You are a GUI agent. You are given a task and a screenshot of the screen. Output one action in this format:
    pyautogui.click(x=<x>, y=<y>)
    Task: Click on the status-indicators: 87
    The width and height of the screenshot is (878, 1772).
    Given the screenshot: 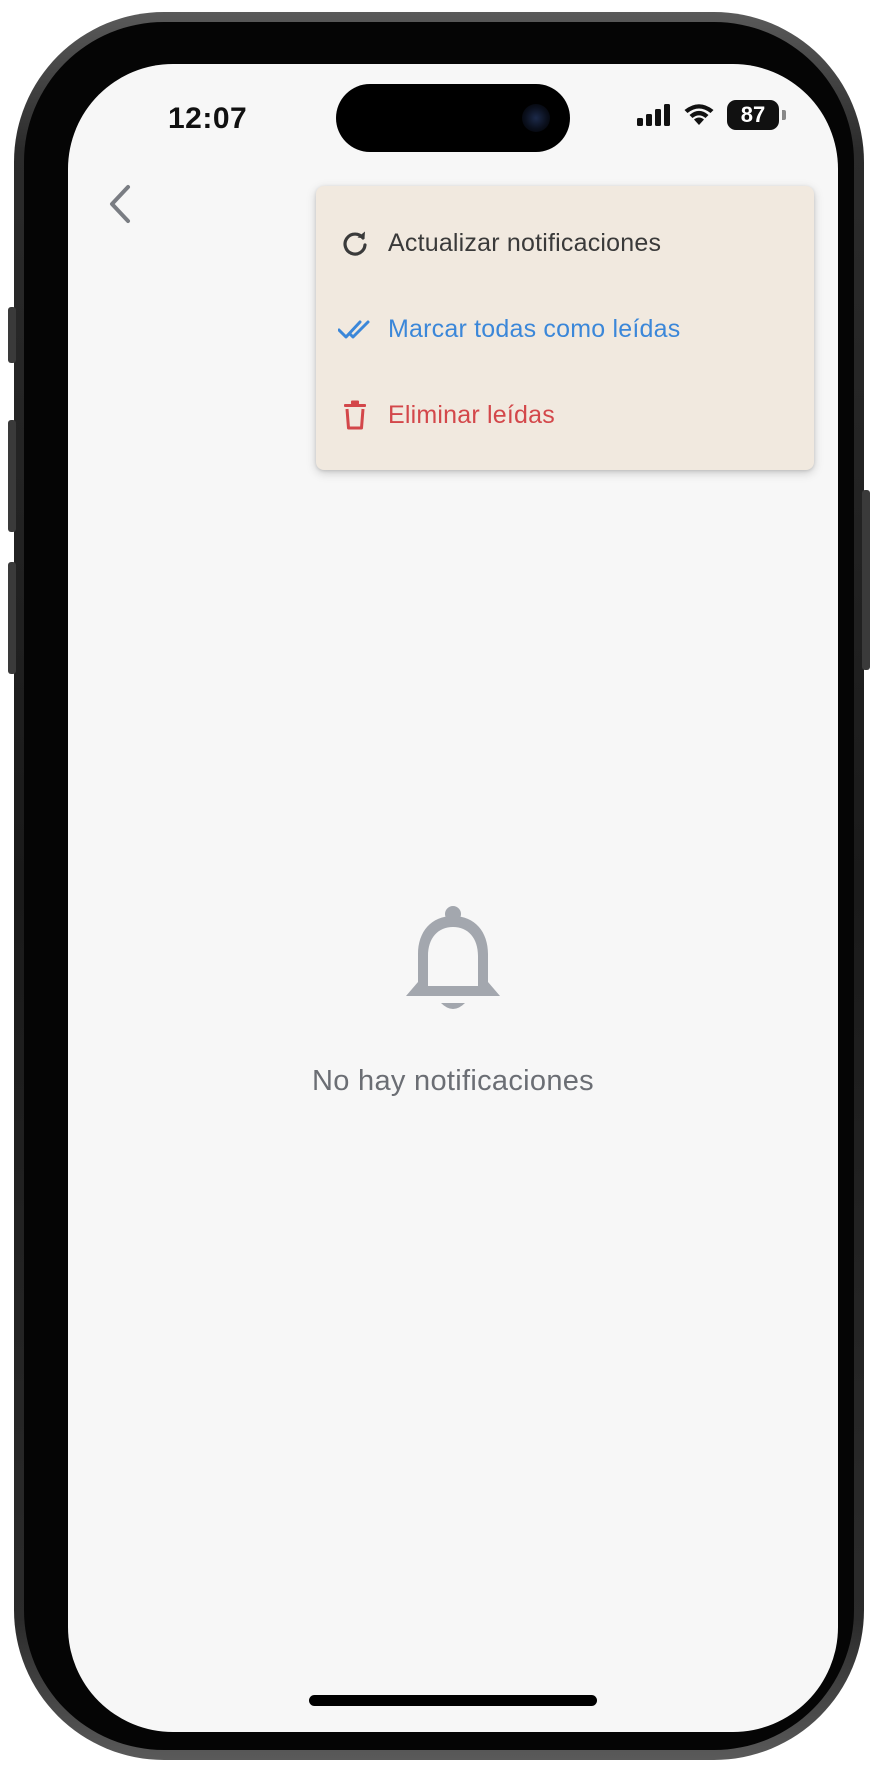 What is the action you would take?
    pyautogui.click(x=711, y=115)
    